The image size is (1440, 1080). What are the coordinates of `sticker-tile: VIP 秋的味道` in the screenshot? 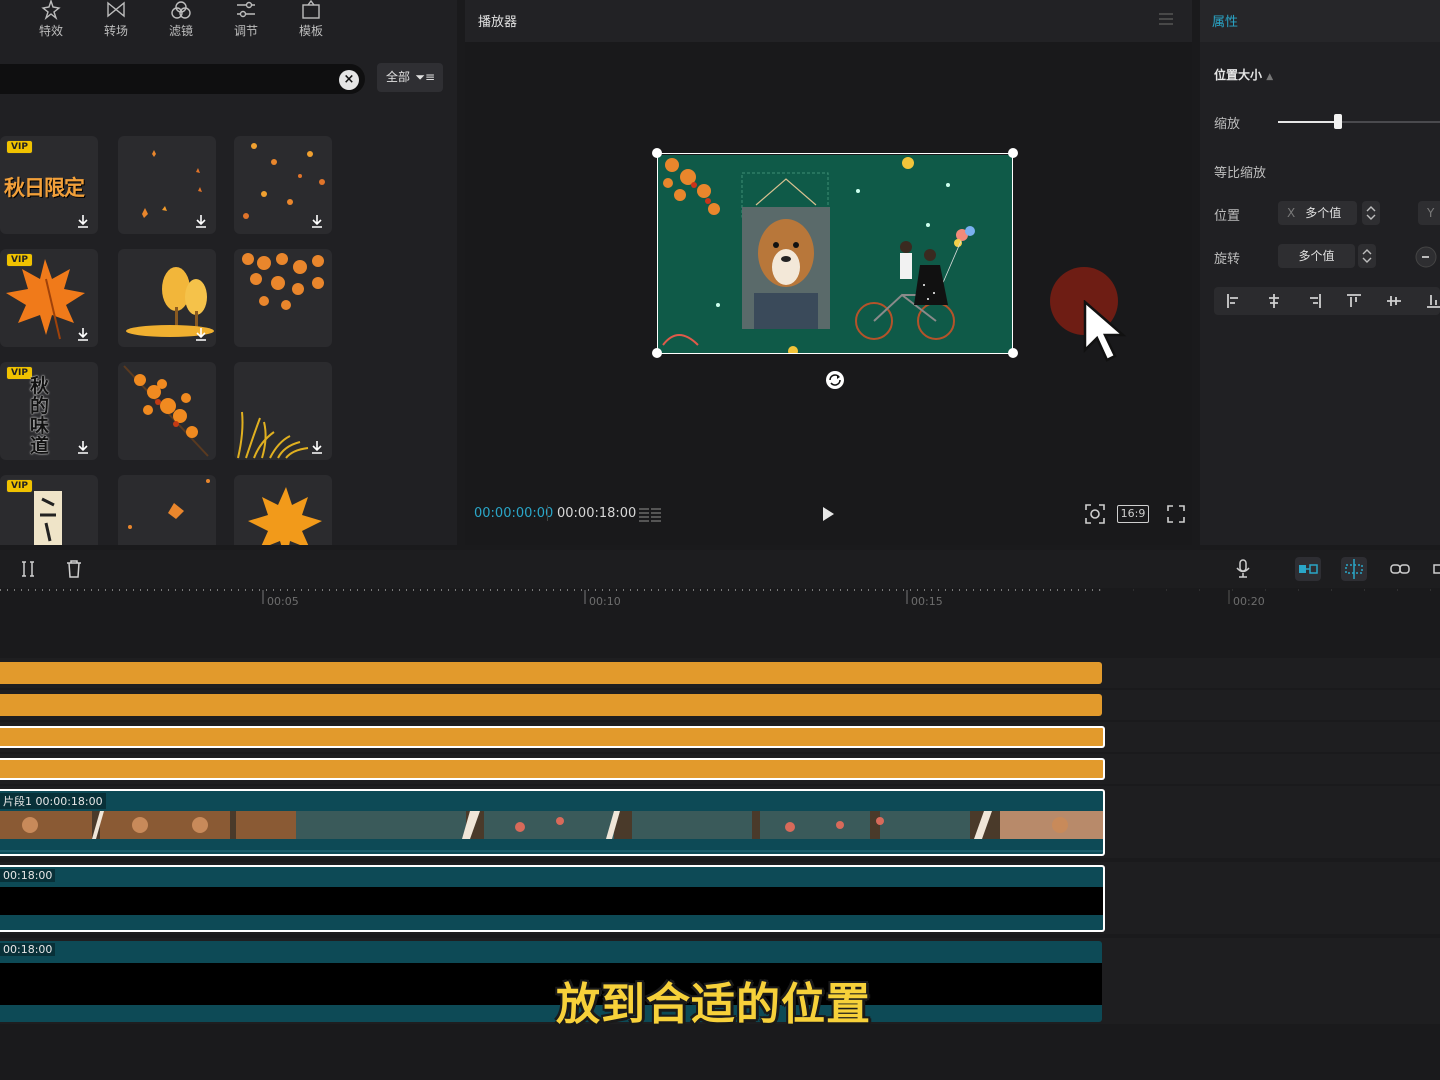 It's located at (49, 411).